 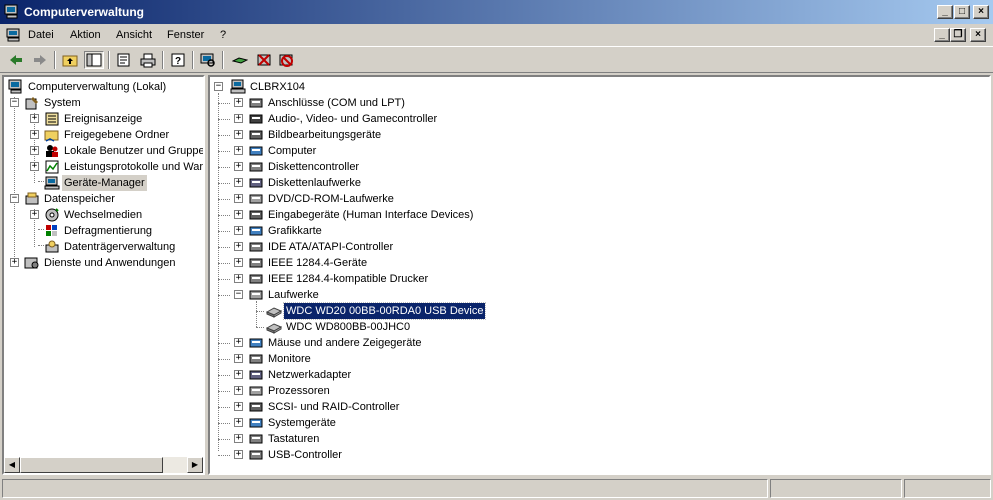 What do you see at coordinates (223, 35) in the screenshot?
I see `menu-help: ?` at bounding box center [223, 35].